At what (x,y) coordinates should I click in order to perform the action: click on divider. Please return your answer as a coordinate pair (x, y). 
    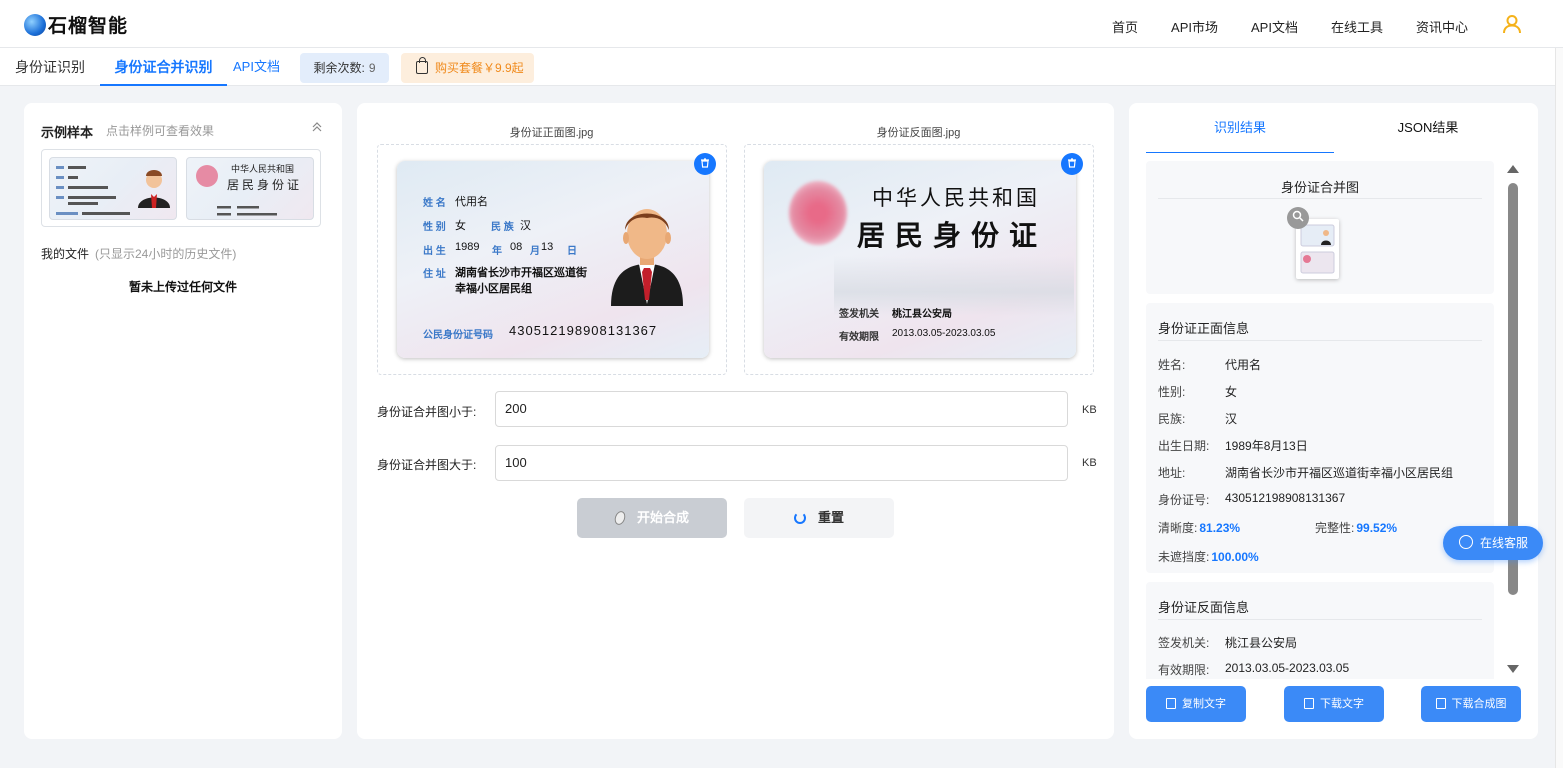
    Looking at the image, I should click on (1320, 198).